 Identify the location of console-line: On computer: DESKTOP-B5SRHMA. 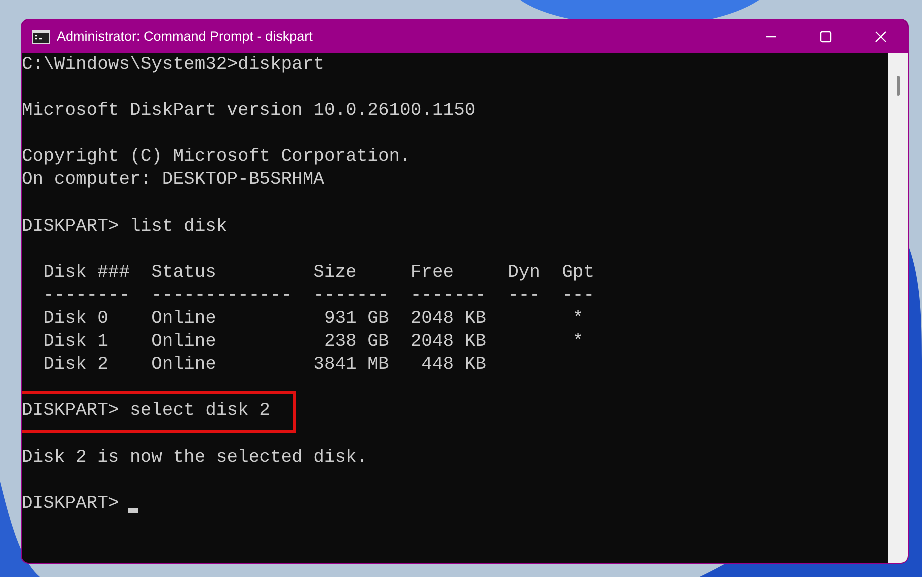
(173, 180).